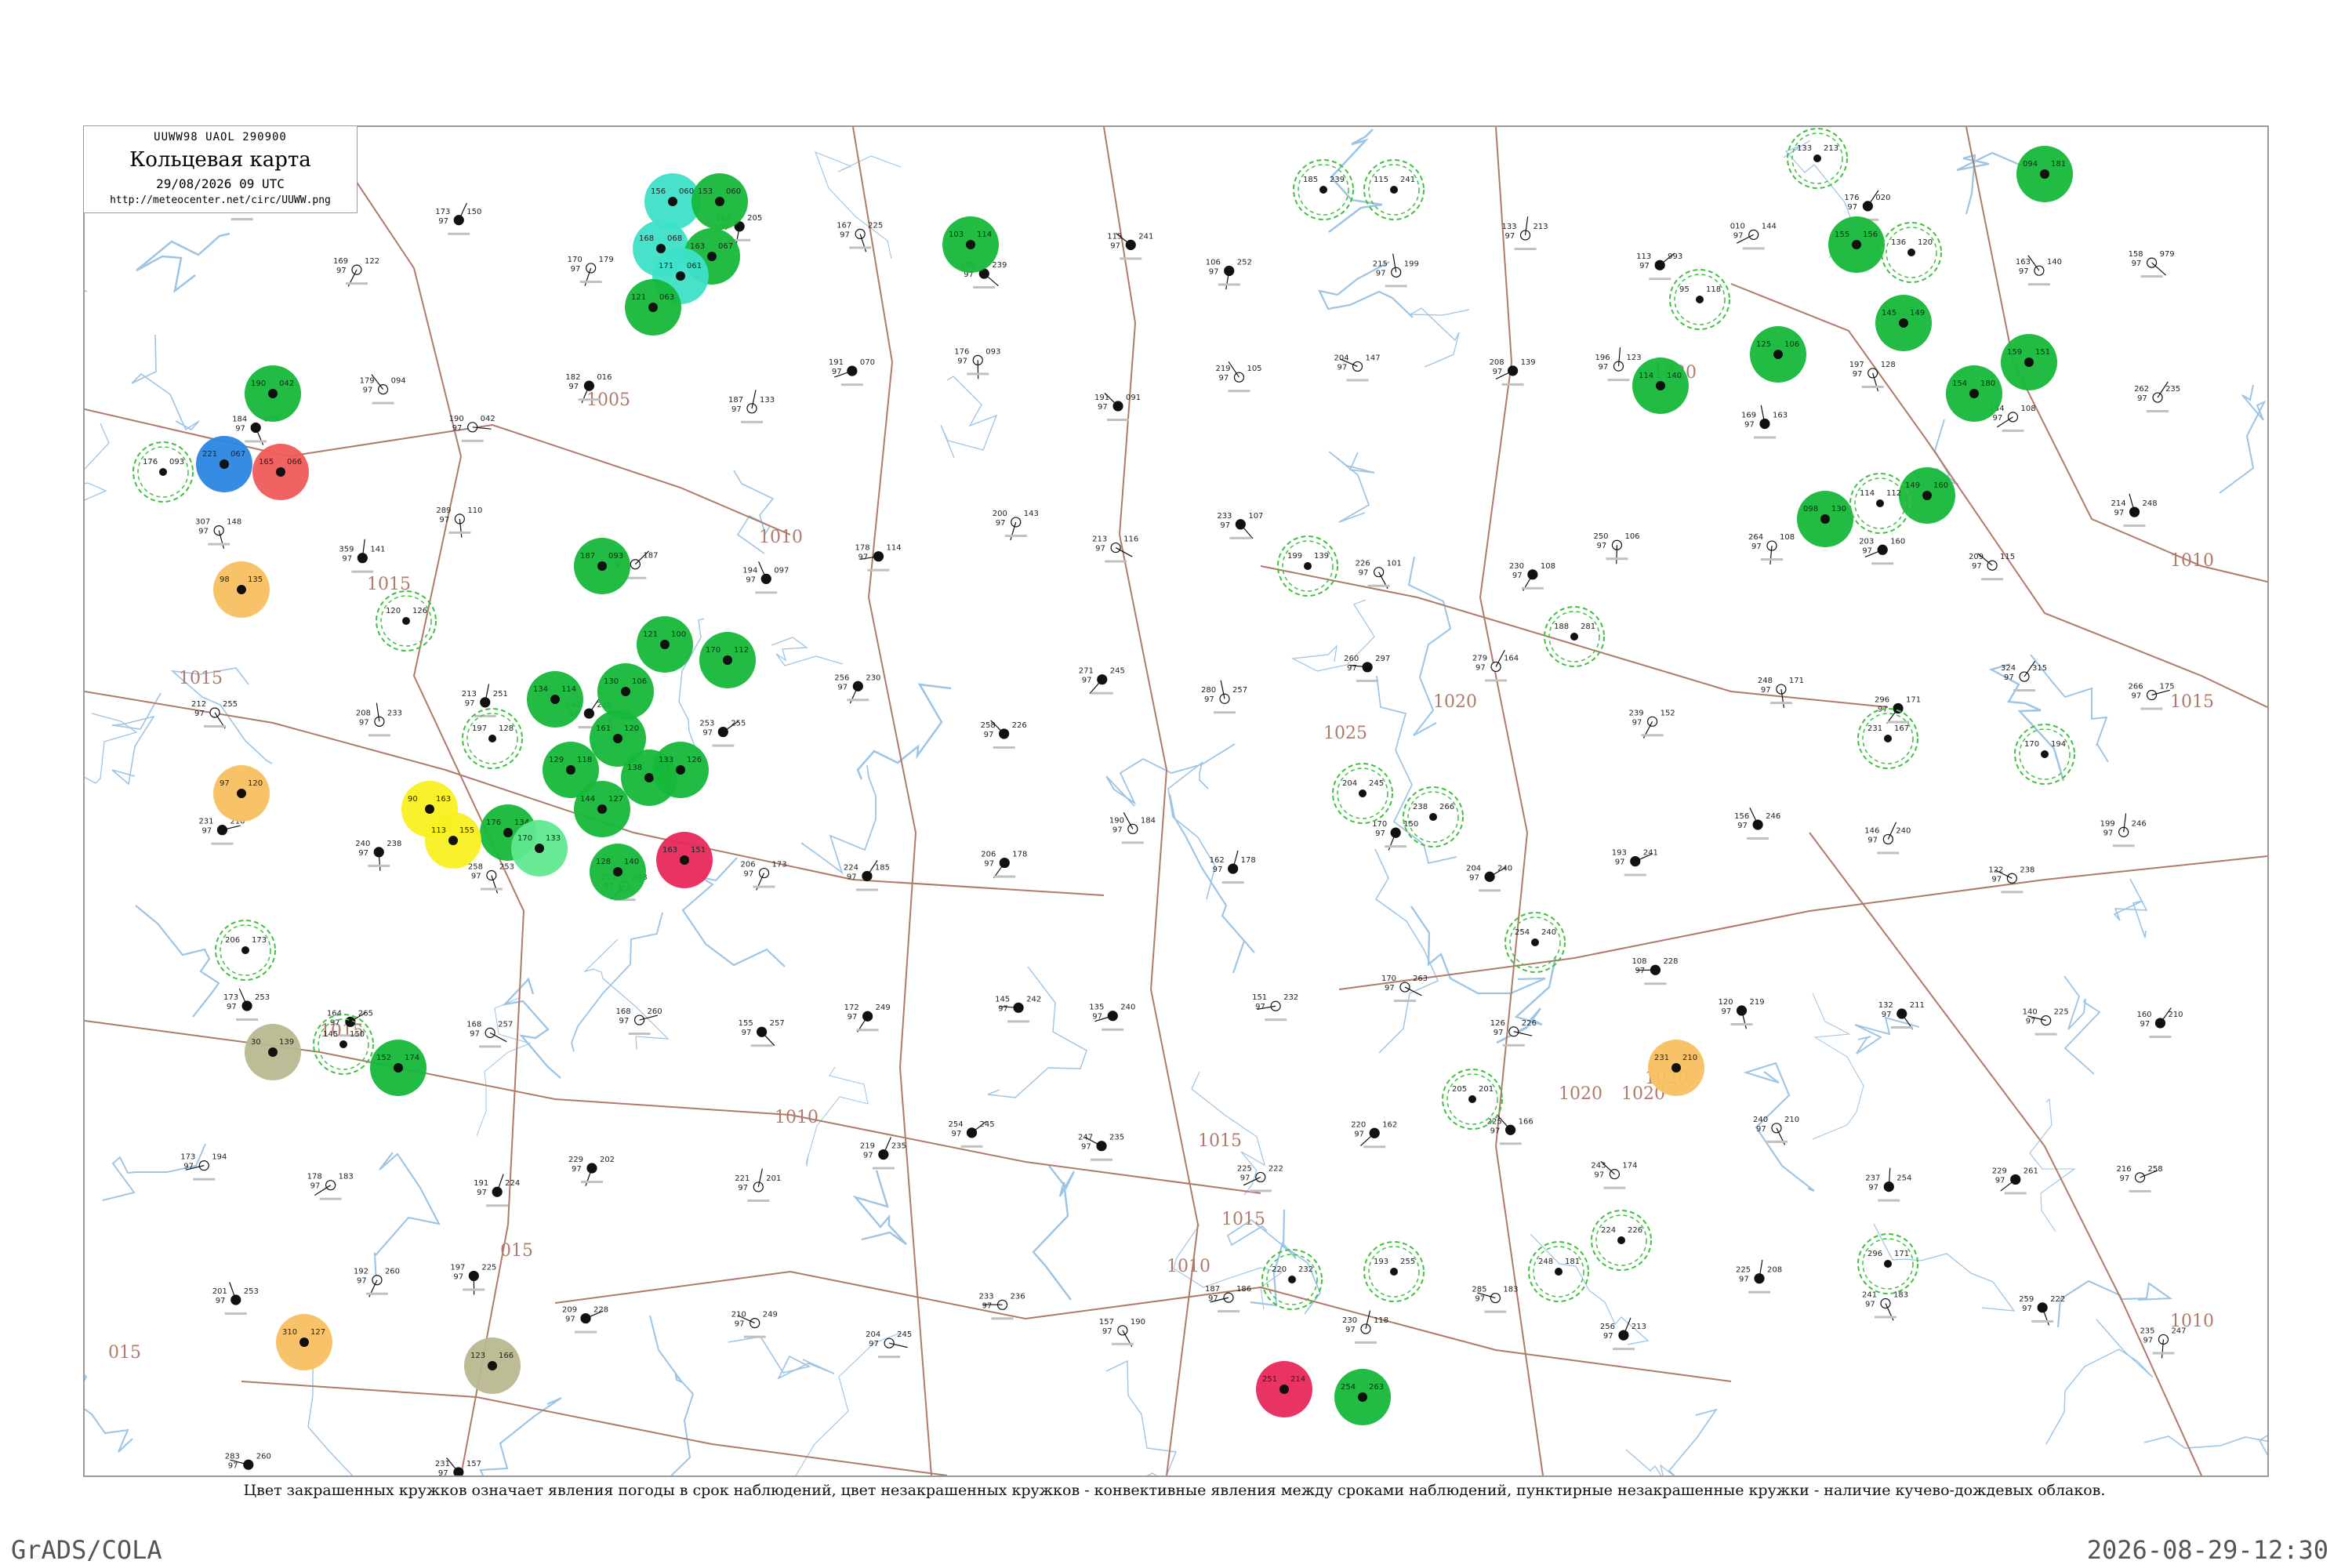 The height and width of the screenshot is (1568, 2352). I want to click on cb-ring: 199 139, so click(1307, 566).